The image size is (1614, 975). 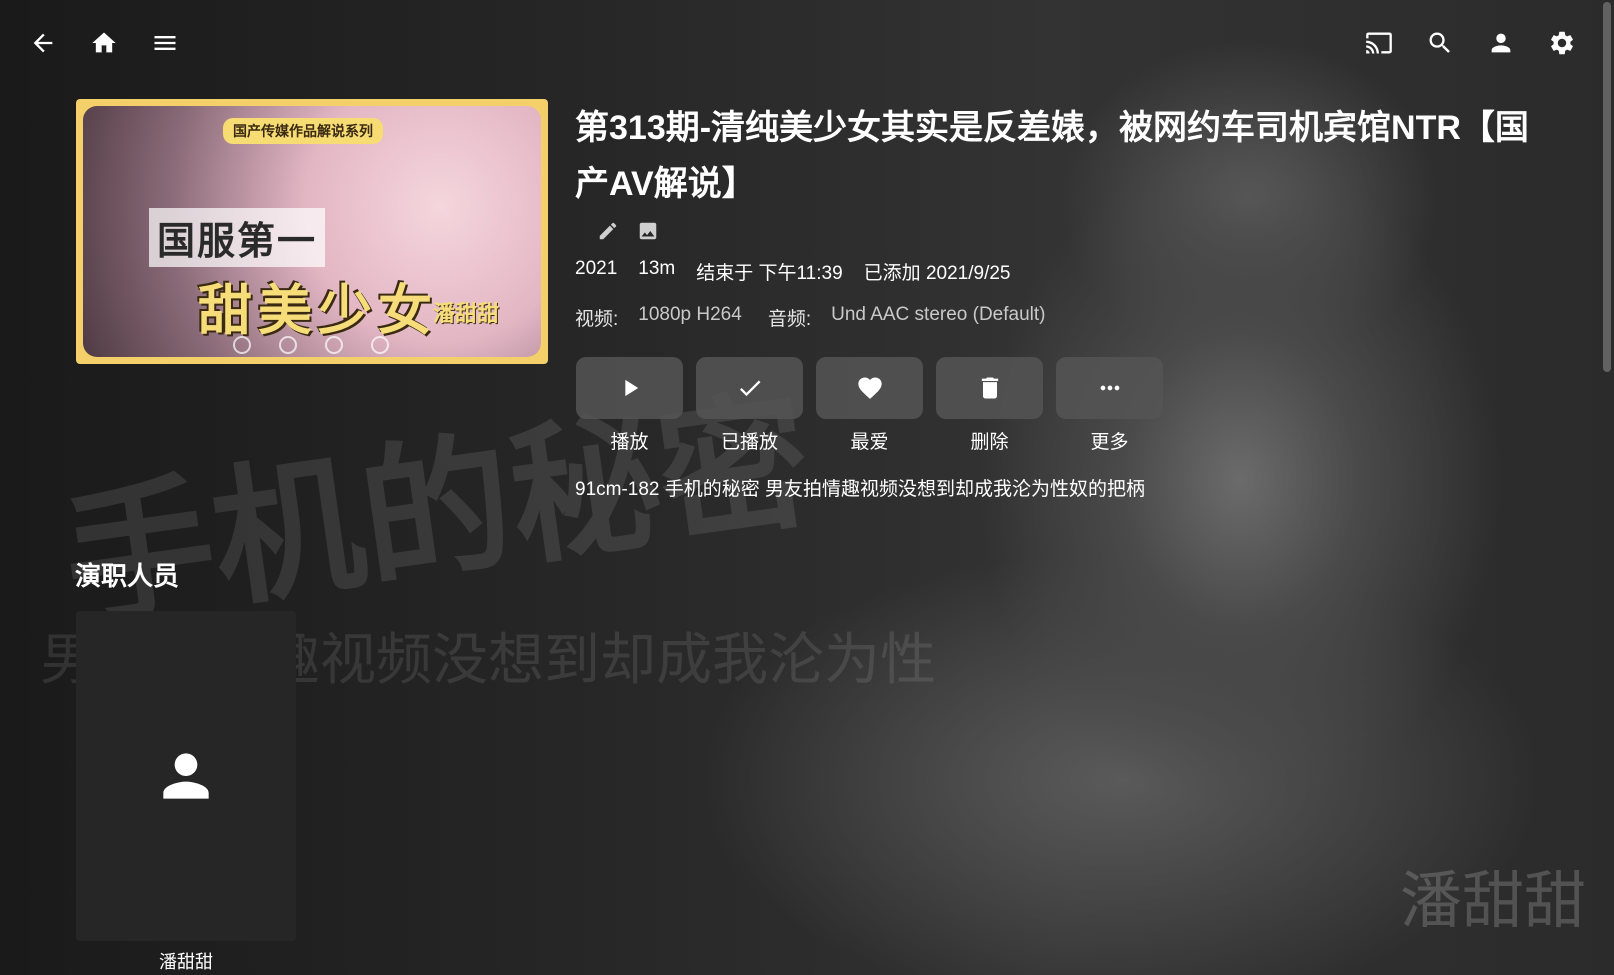 What do you see at coordinates (186, 961) in the screenshot?
I see `cast-name: 潘甜甜` at bounding box center [186, 961].